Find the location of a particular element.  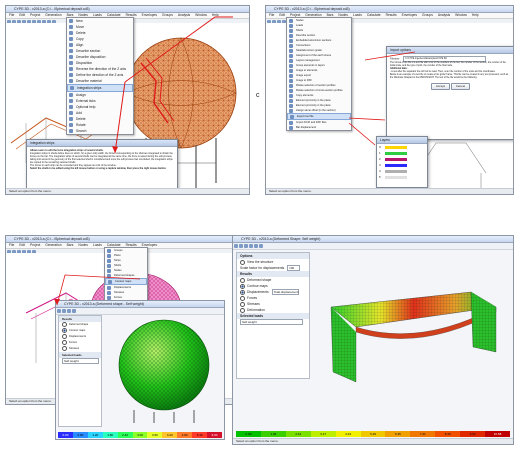

legend-value: 2.12 is located at coordinates (298, 434).